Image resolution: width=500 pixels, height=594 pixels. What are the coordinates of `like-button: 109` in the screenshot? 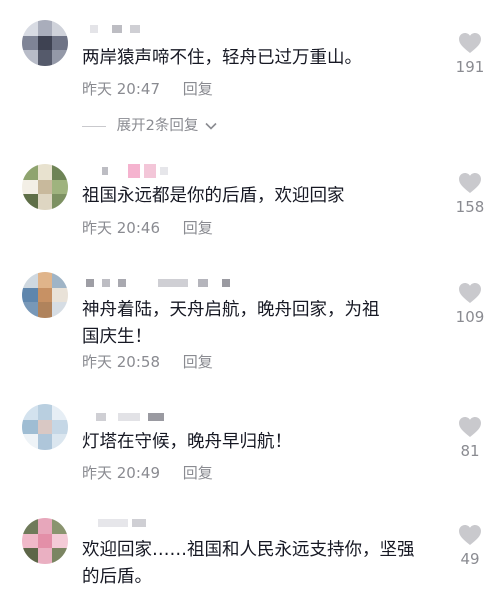 It's located at (470, 304).